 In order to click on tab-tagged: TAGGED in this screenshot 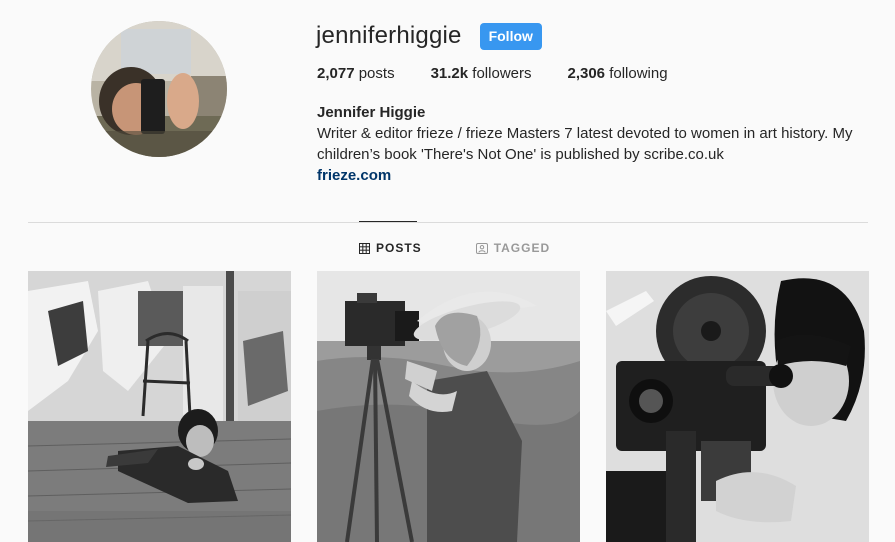, I will do `click(513, 248)`.